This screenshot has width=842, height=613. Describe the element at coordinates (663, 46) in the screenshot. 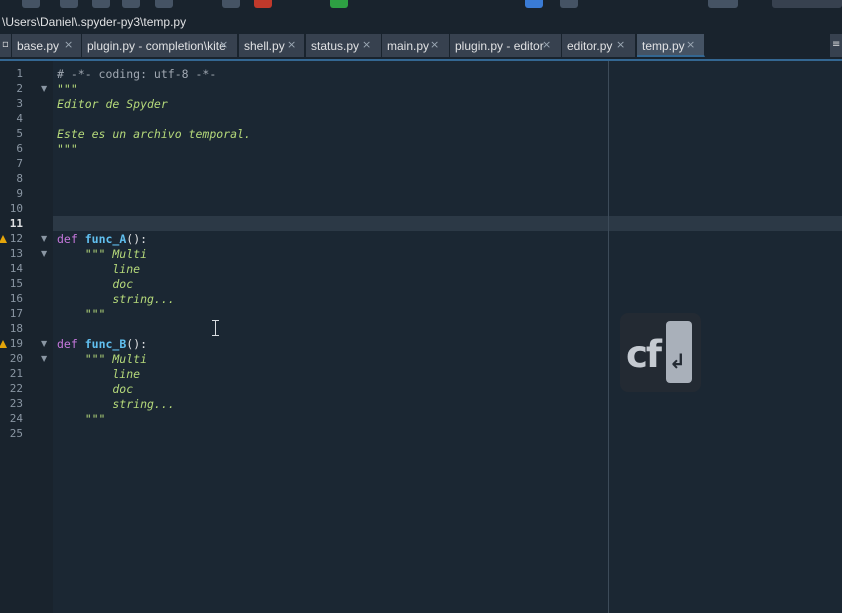

I see `tab-label: temp.py` at that location.